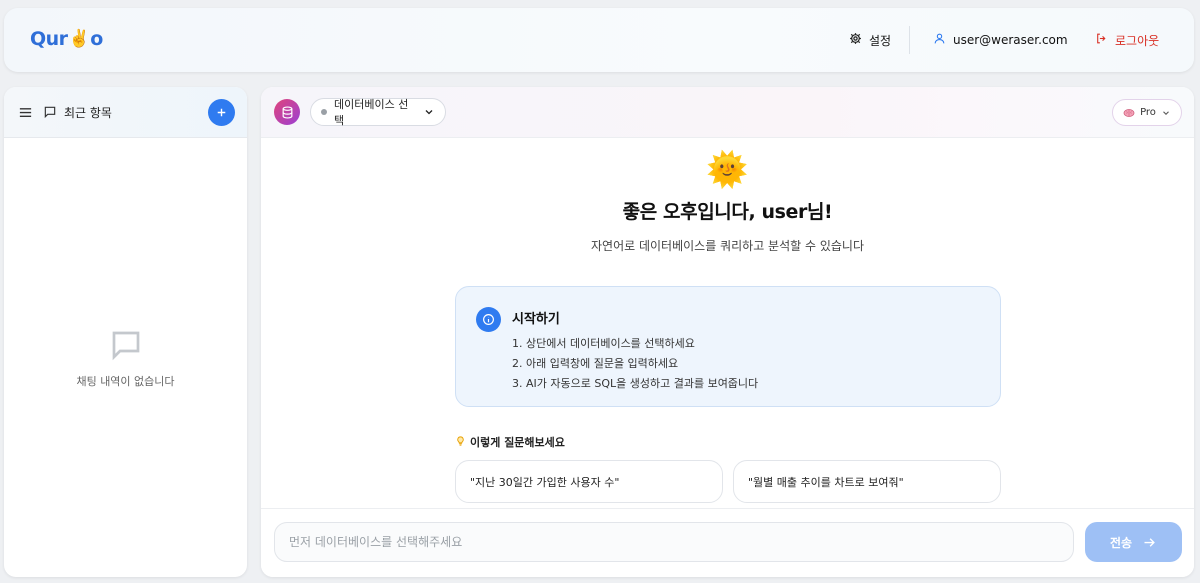  Describe the element at coordinates (603, 343) in the screenshot. I see `step-item: 1. 상단에서 데이터베이스를 선택하세요` at that location.